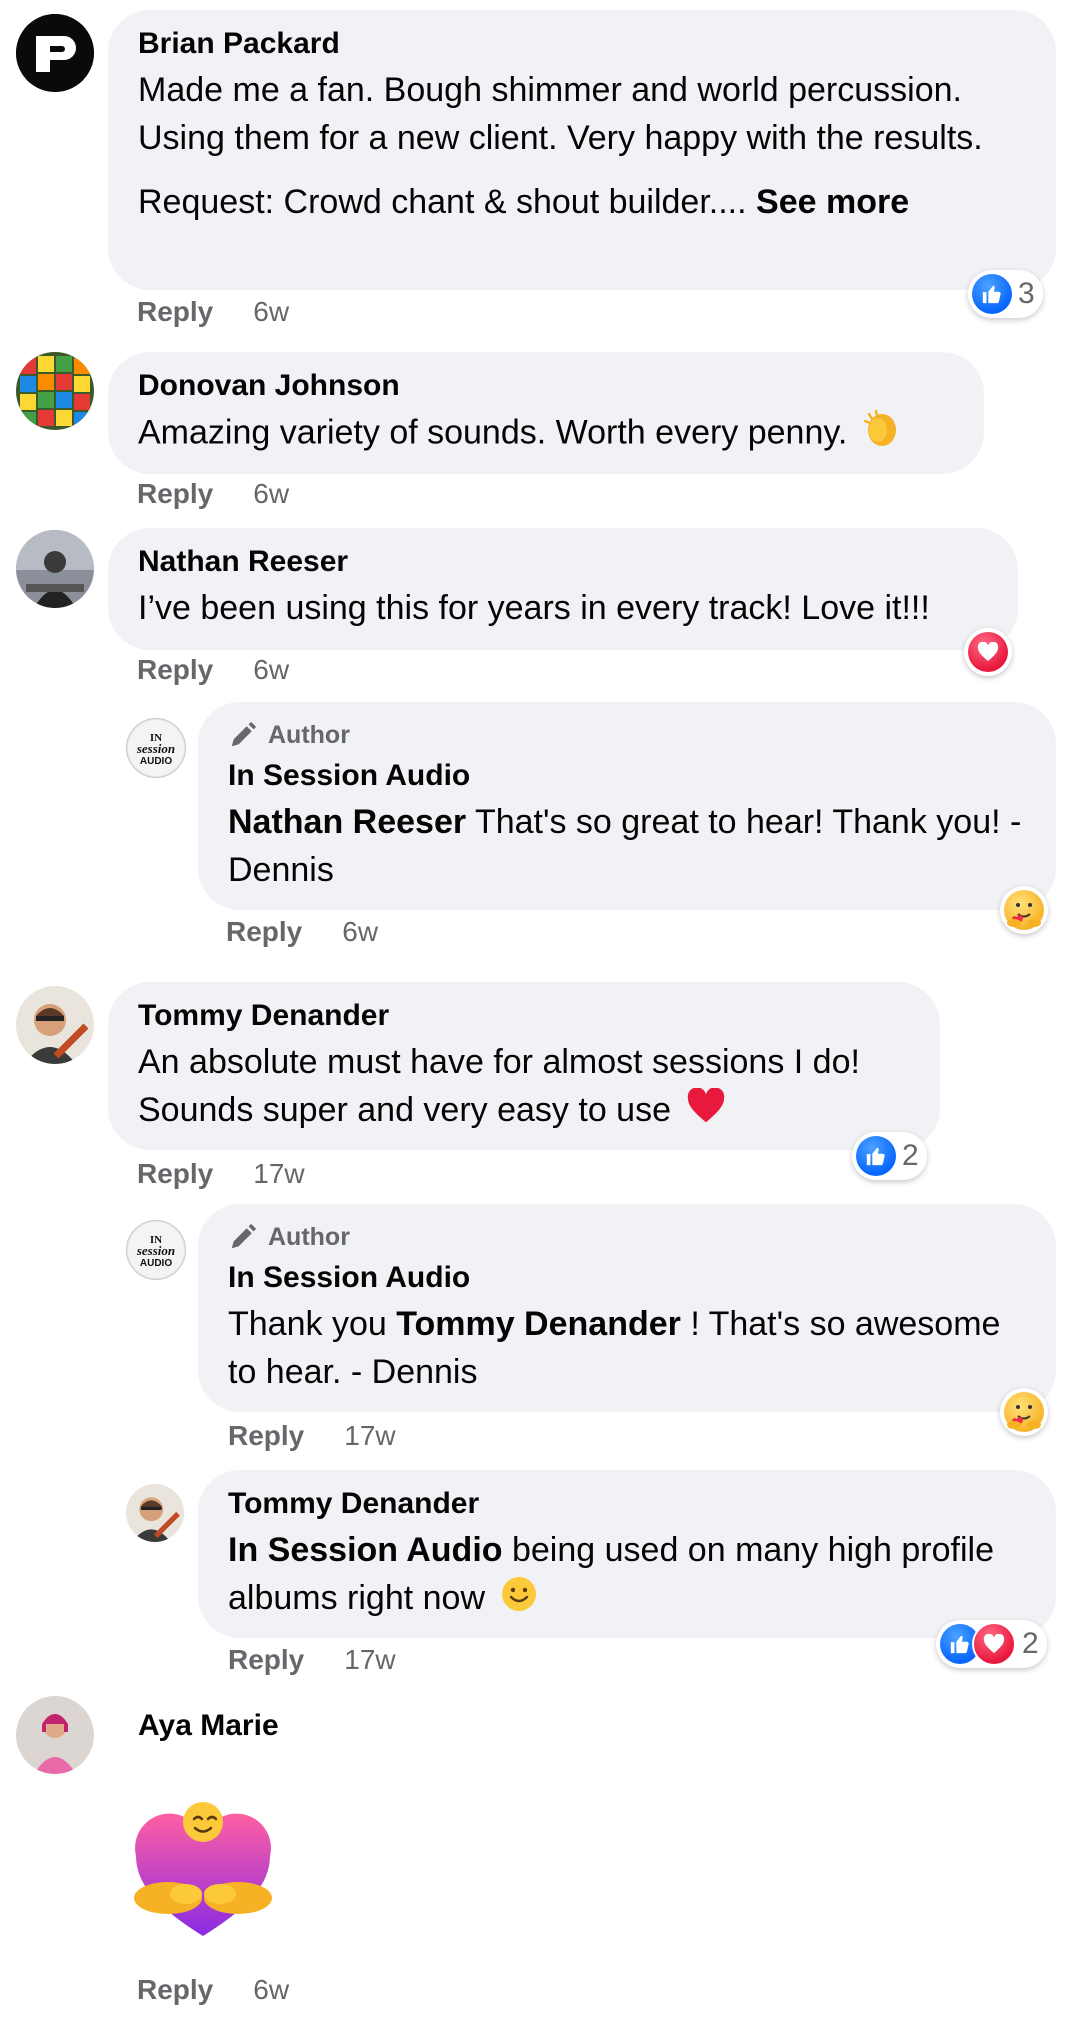 This screenshot has width=1090, height=2032. What do you see at coordinates (365, 1550) in the screenshot?
I see `mention-link: In Session Audio` at bounding box center [365, 1550].